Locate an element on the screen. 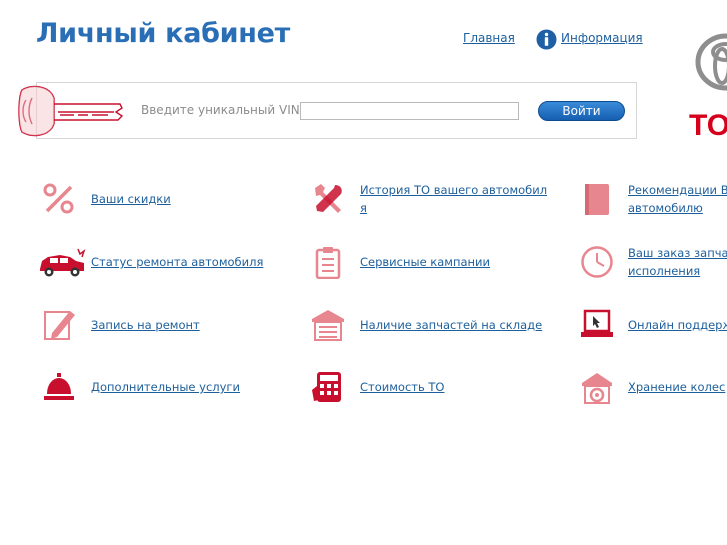  vin-label: Введите уникальный VIN is located at coordinates (220, 110).